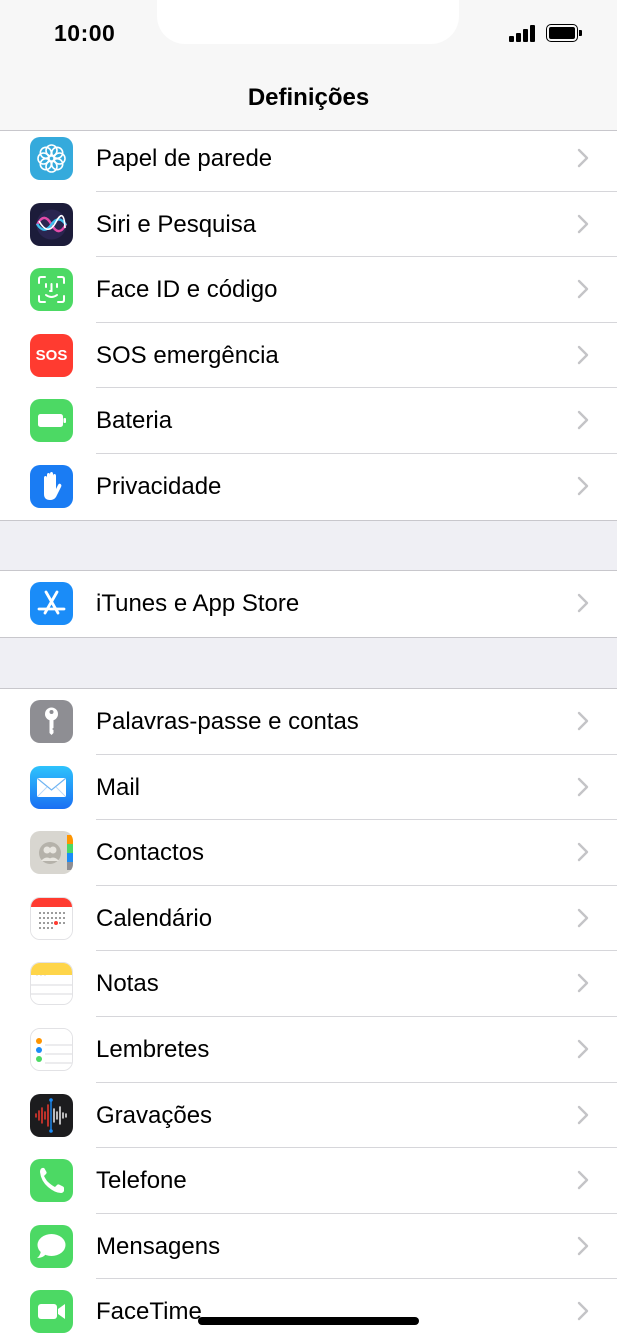 The width and height of the screenshot is (617, 1336). What do you see at coordinates (308, 356) in the screenshot?
I see `settings-row-sos: SOS SOS emergência` at bounding box center [308, 356].